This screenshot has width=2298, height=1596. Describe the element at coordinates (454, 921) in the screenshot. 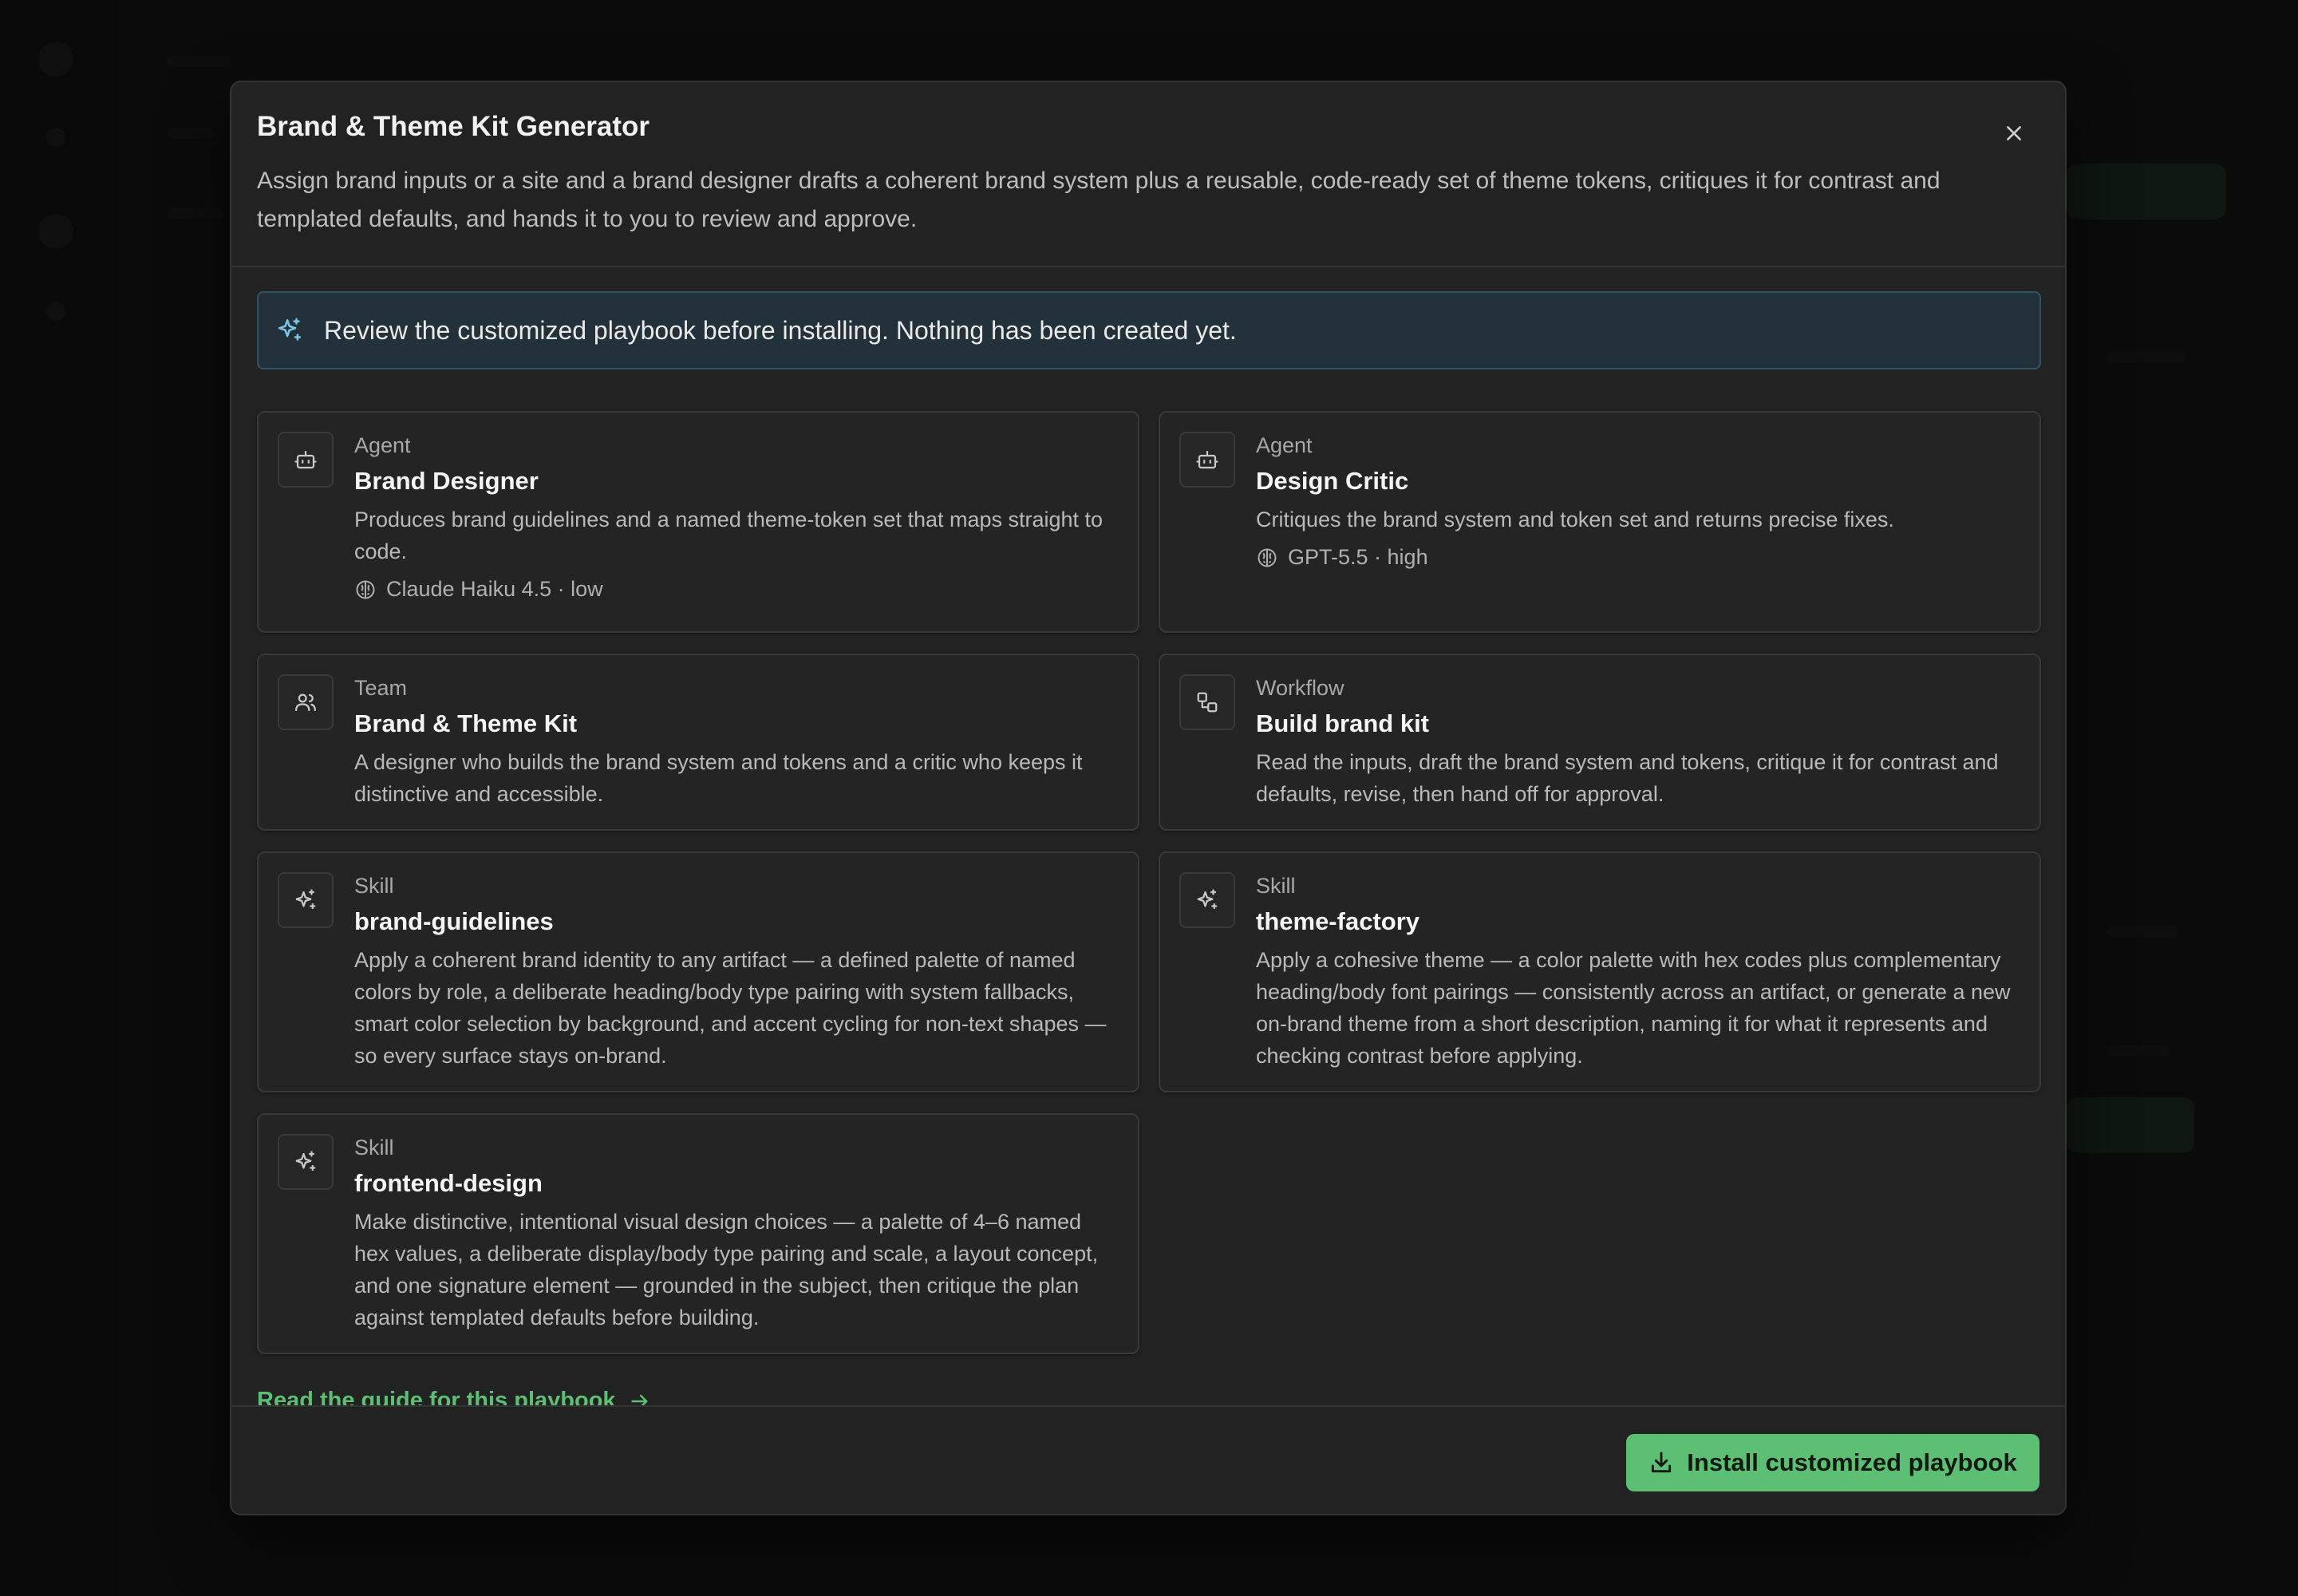

I see `card-name: brand-guidelines` at that location.